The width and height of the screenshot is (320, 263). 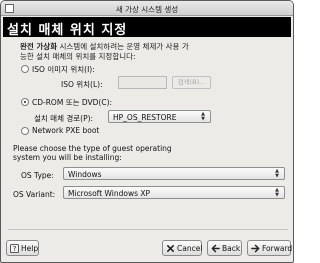 I want to click on help-button: ? Help, so click(x=22, y=248).